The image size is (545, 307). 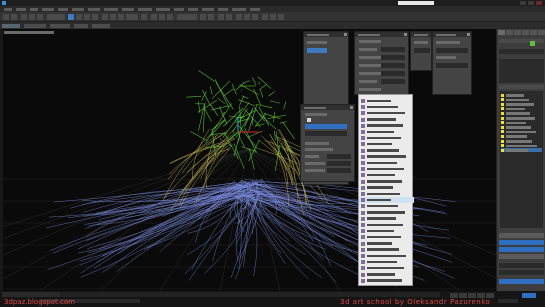 I want to click on unlink-icon, so click(x=32, y=17).